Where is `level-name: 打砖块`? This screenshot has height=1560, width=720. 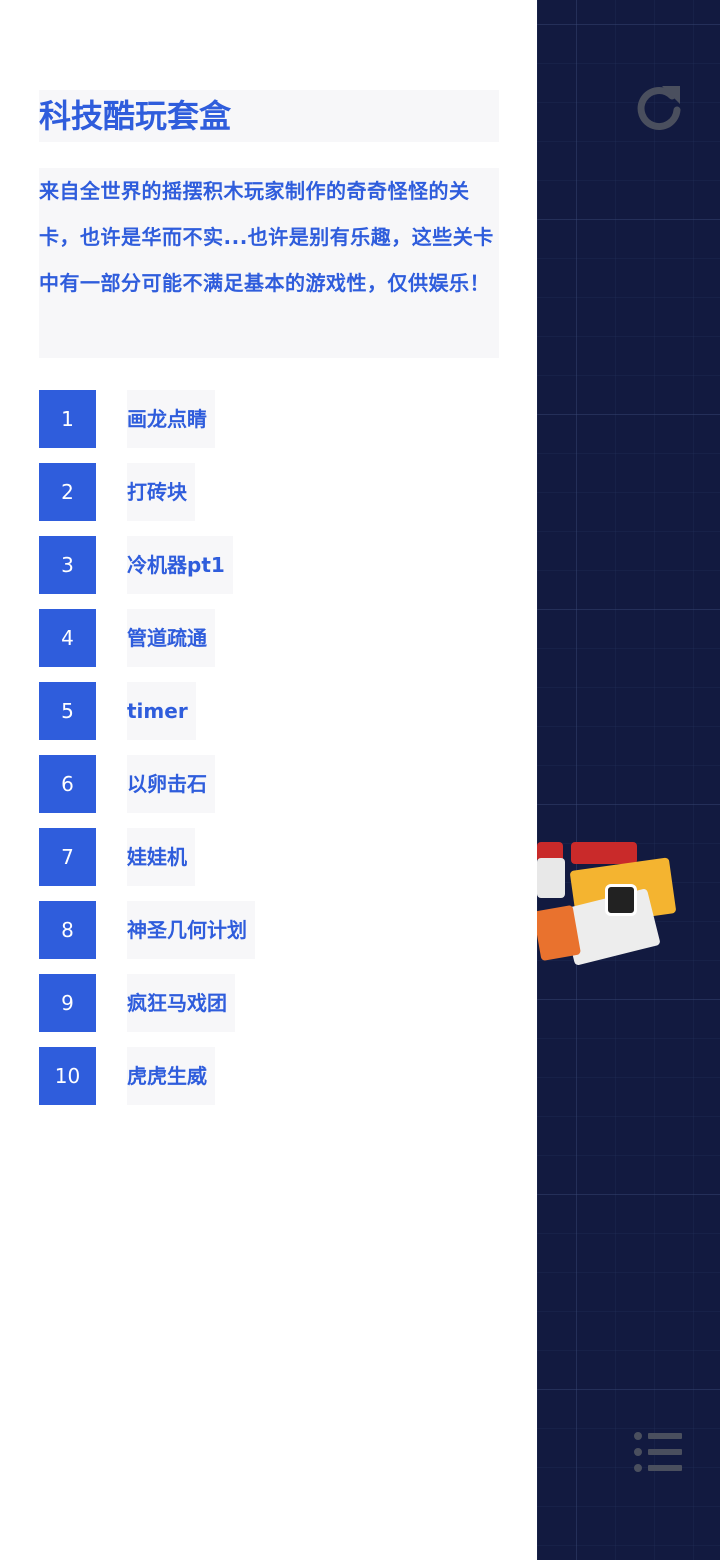
level-name: 打砖块 is located at coordinates (161, 492).